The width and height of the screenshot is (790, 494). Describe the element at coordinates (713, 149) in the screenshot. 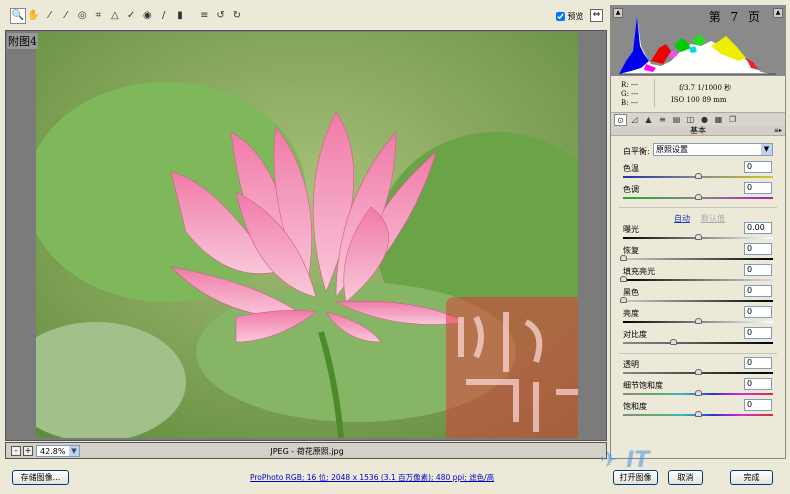

I see `white-balance-select: 原照设置 ▼` at that location.